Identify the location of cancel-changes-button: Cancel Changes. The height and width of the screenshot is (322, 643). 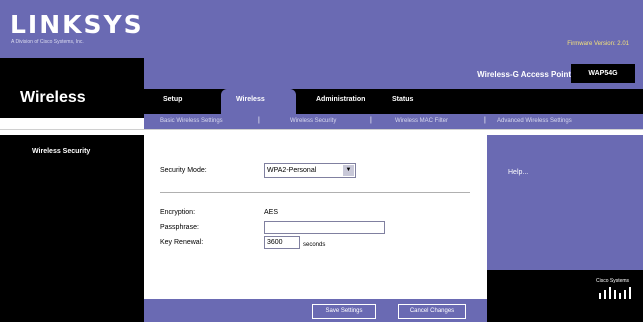
(432, 311).